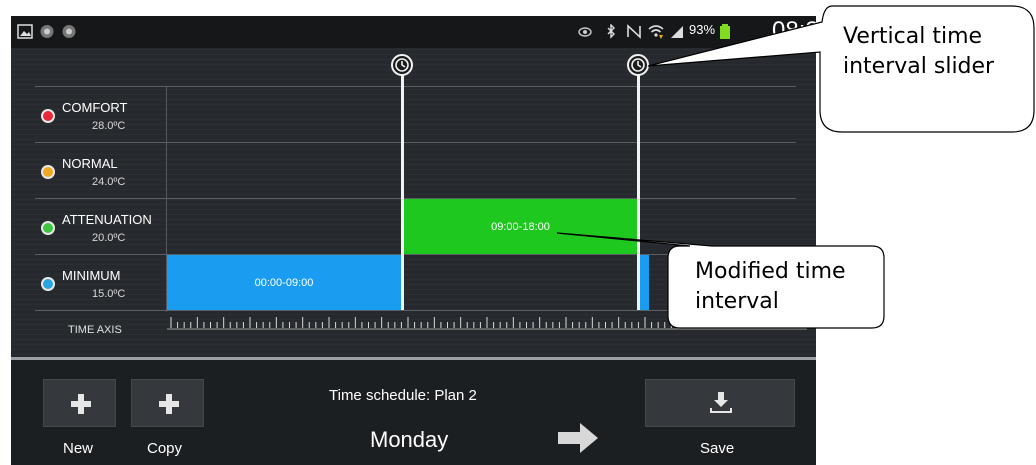 The image size is (1036, 465). I want to click on slider-callout-text: Vertical time interval slider, so click(919, 51).